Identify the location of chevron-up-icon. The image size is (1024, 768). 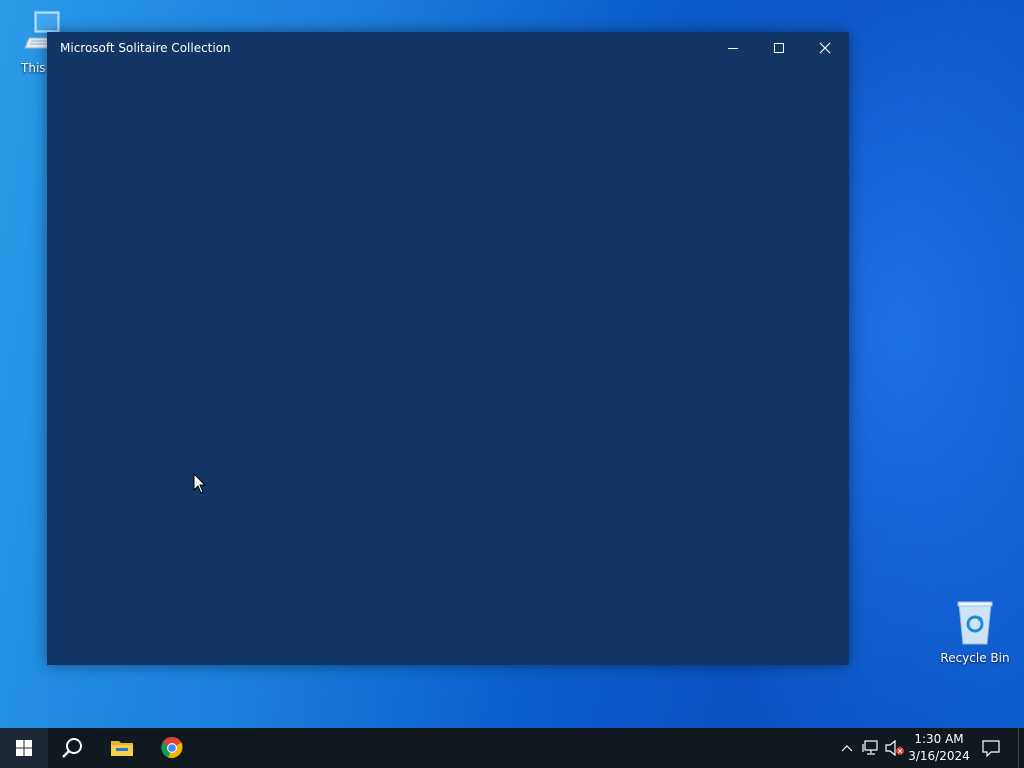
(847, 748).